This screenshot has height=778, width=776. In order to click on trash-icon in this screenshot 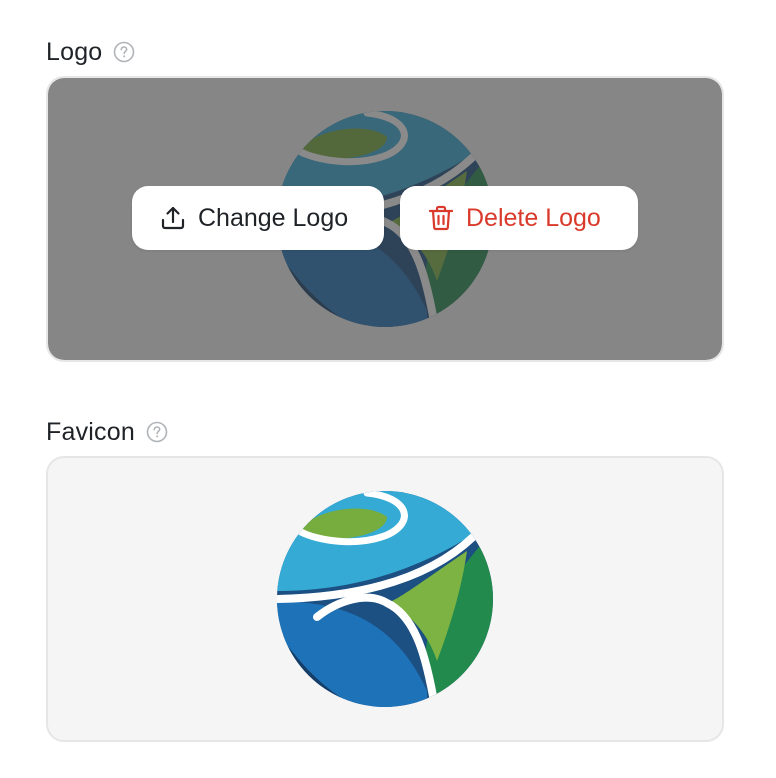, I will do `click(441, 218)`.